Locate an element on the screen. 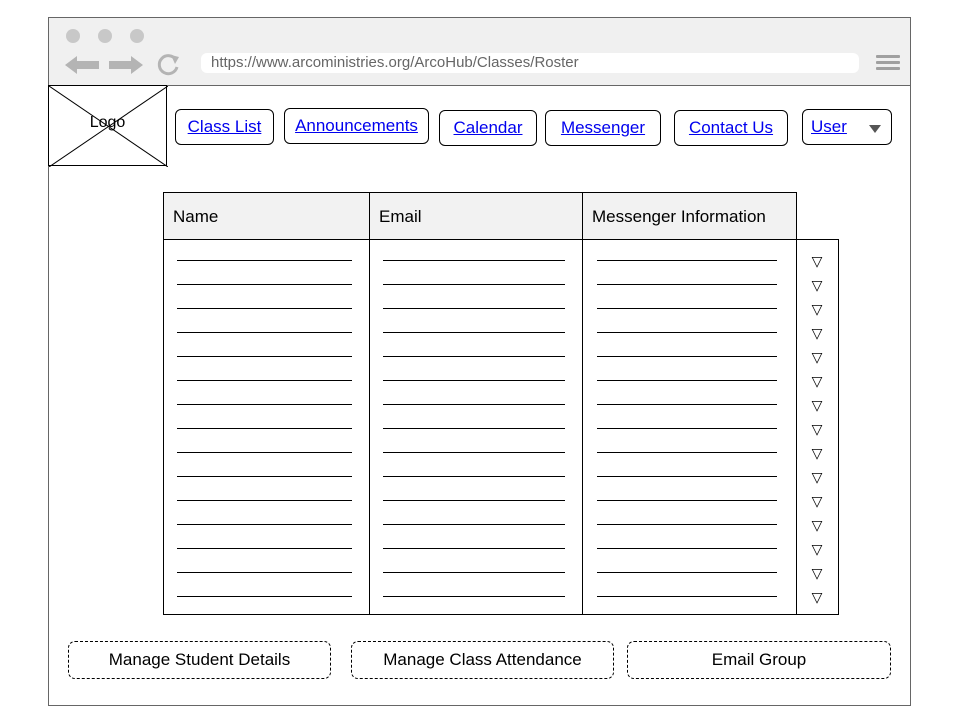 This screenshot has width=960, height=720. column-email-body is located at coordinates (476, 427).